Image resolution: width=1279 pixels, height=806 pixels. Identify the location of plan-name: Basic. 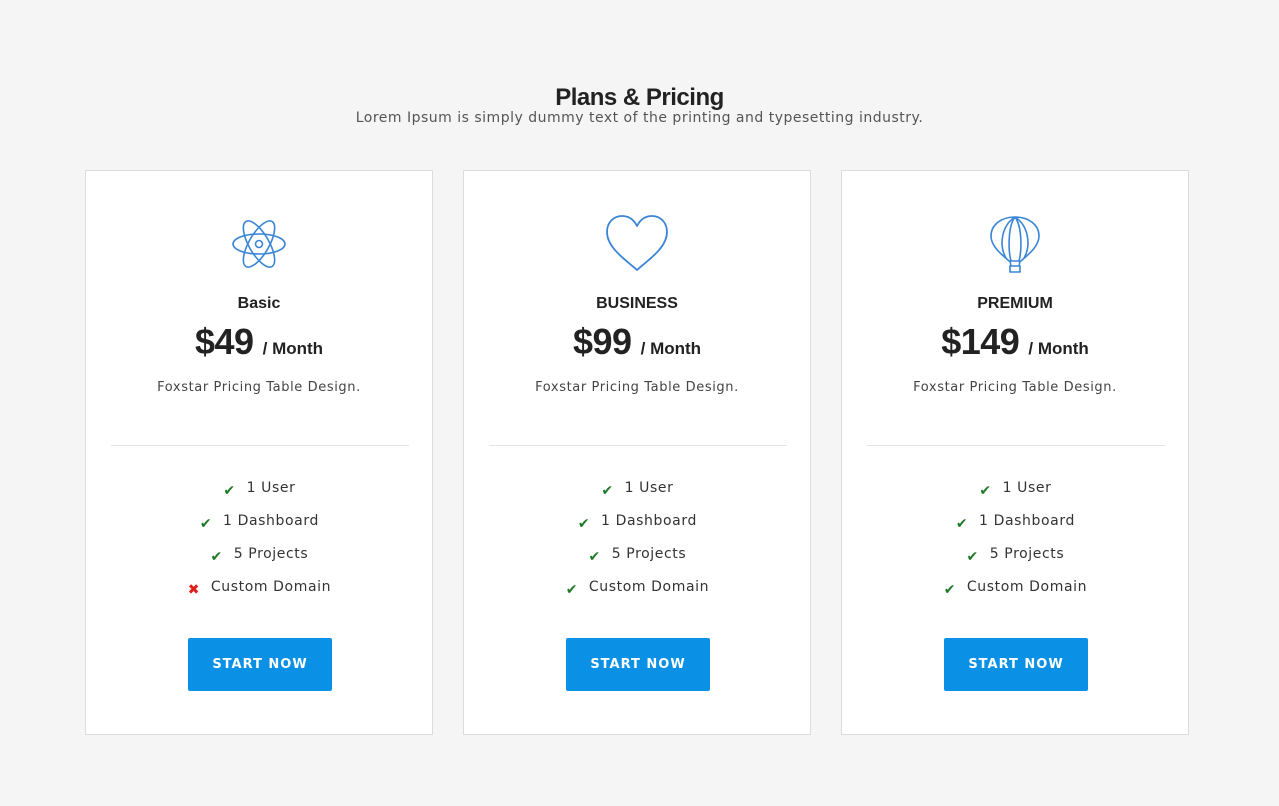
(259, 303).